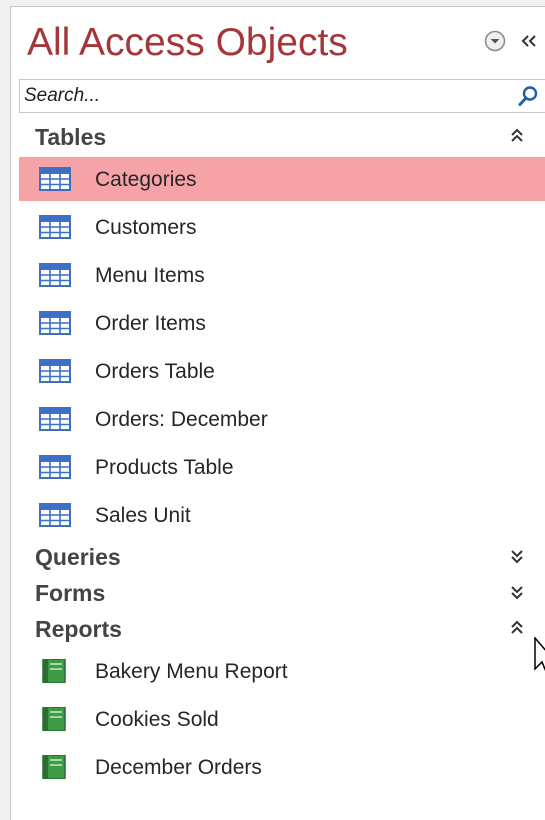 This screenshot has width=545, height=820. I want to click on list-item-label: Bakery Menu Report, so click(191, 671).